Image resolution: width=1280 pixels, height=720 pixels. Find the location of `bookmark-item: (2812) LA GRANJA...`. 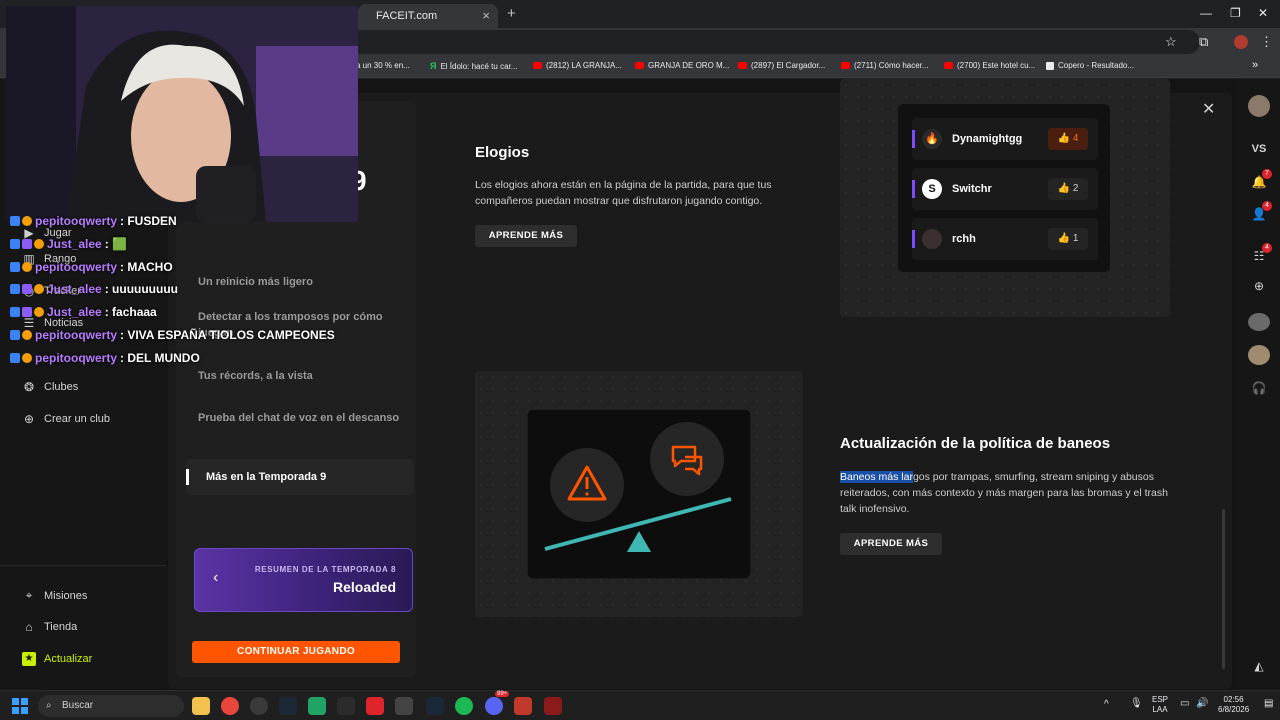

bookmark-item: (2812) LA GRANJA... is located at coordinates (577, 65).